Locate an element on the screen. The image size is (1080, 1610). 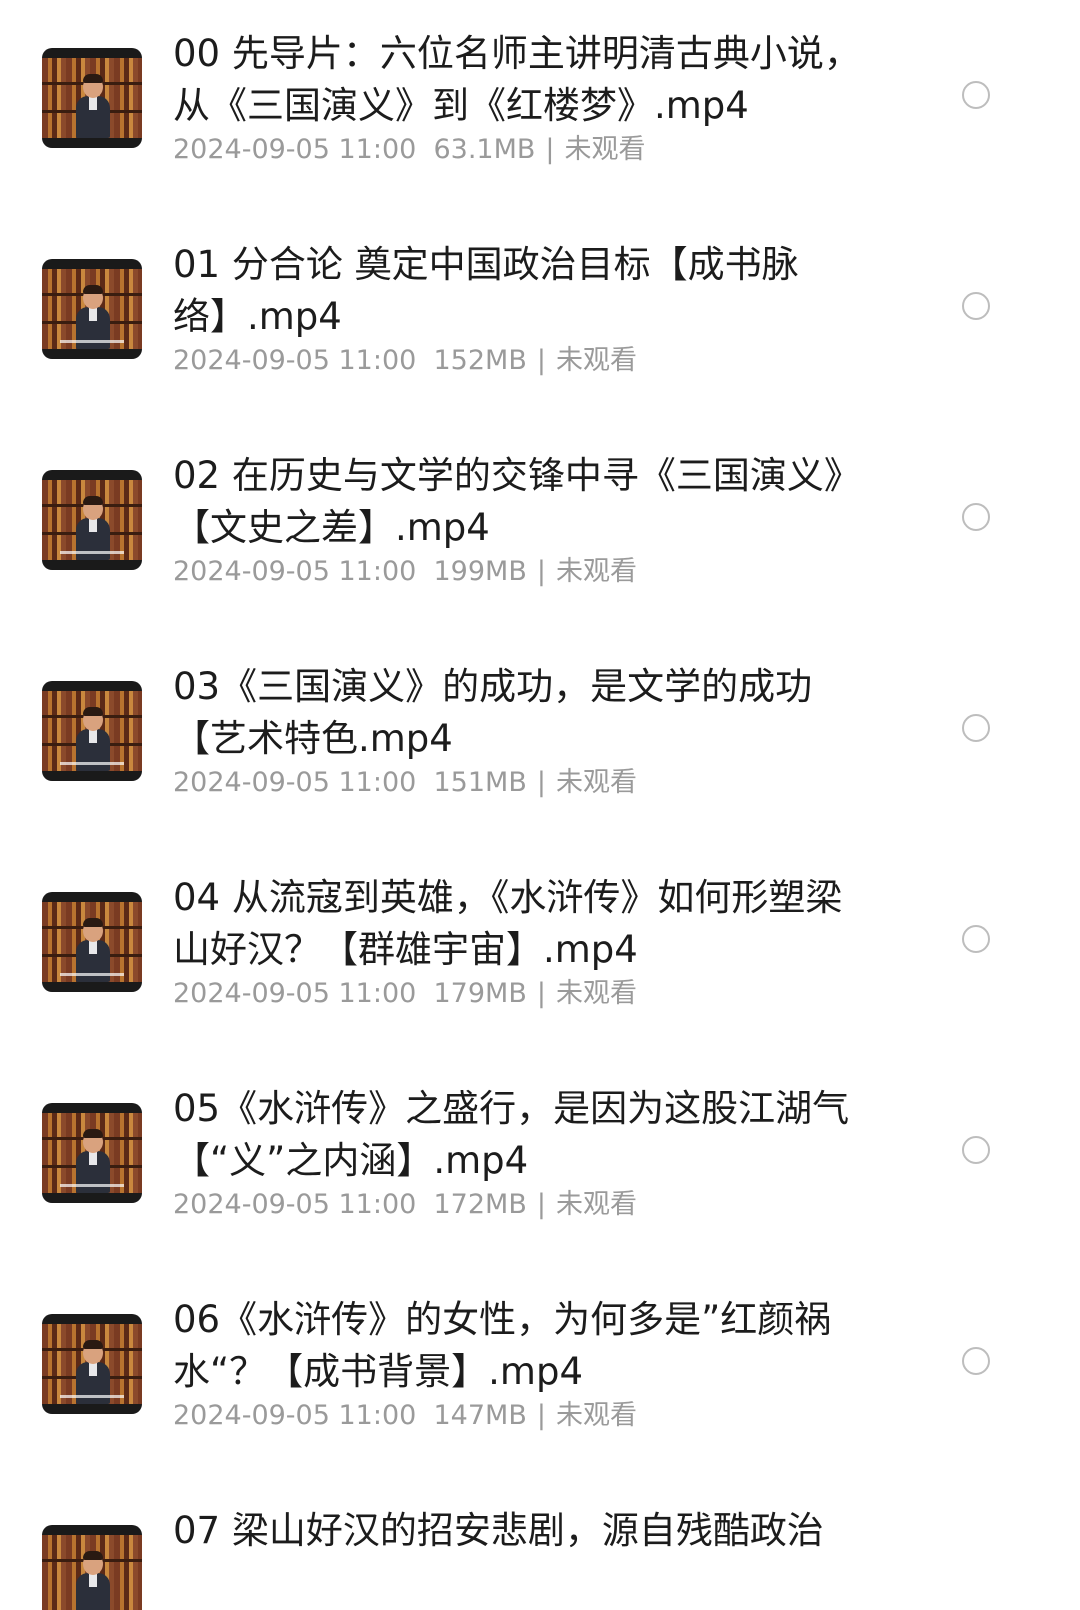
file-title: 02 在历史与文学的交锋中寻《三国演义》【文史之差】.mp4 is located at coordinates (518, 502).